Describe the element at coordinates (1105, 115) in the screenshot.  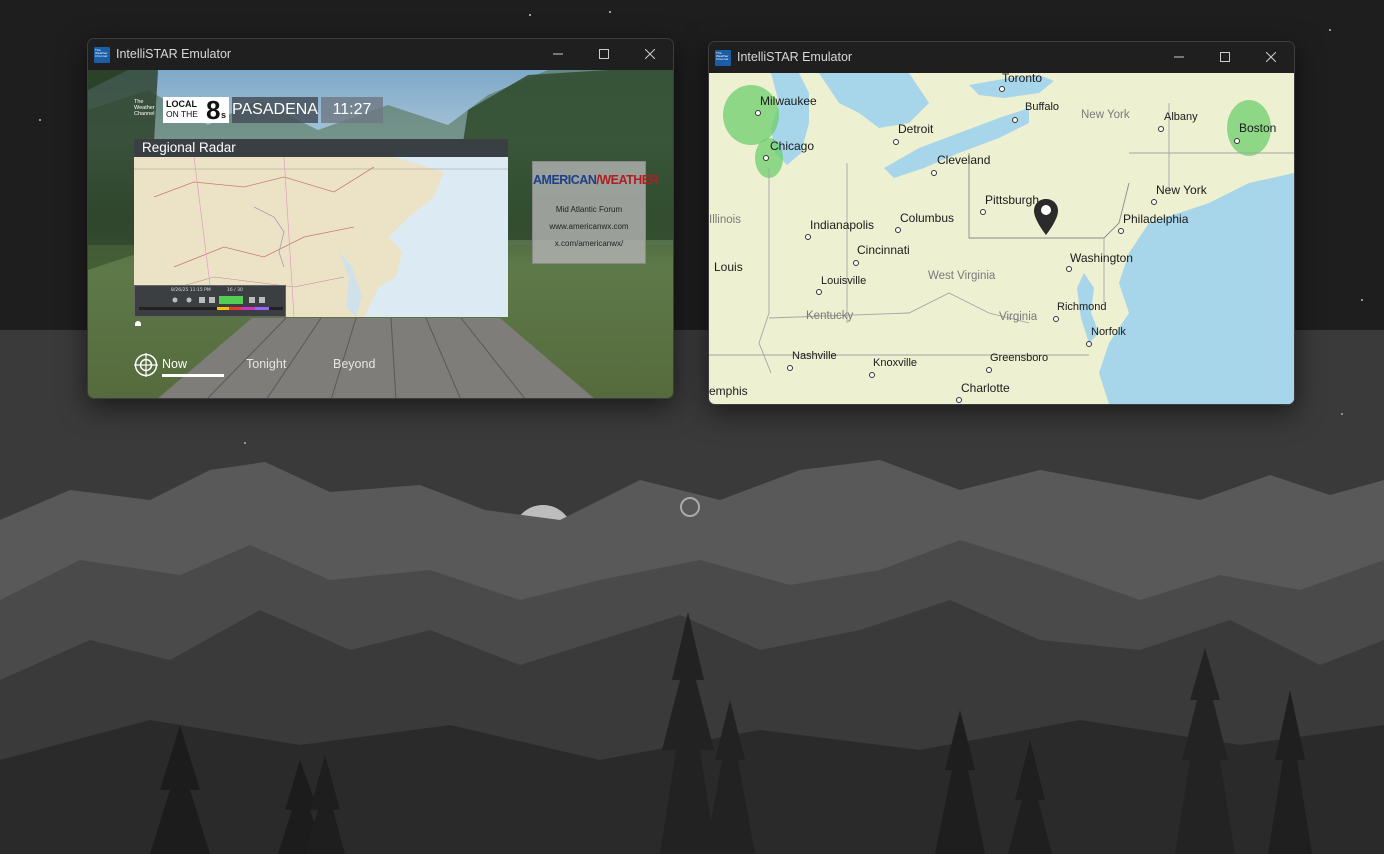
I see `region-label: New York` at that location.